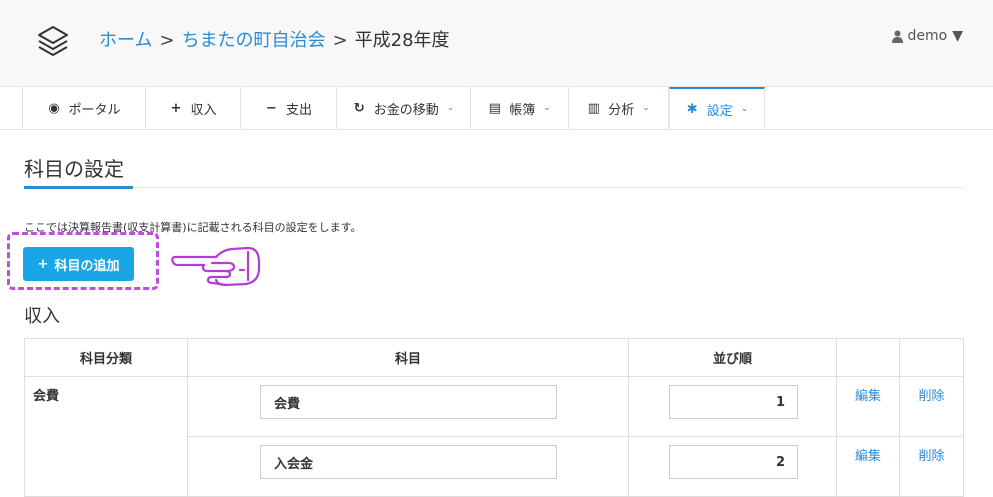  What do you see at coordinates (203, 110) in the screenshot?
I see `nav-item-label: 収入` at bounding box center [203, 110].